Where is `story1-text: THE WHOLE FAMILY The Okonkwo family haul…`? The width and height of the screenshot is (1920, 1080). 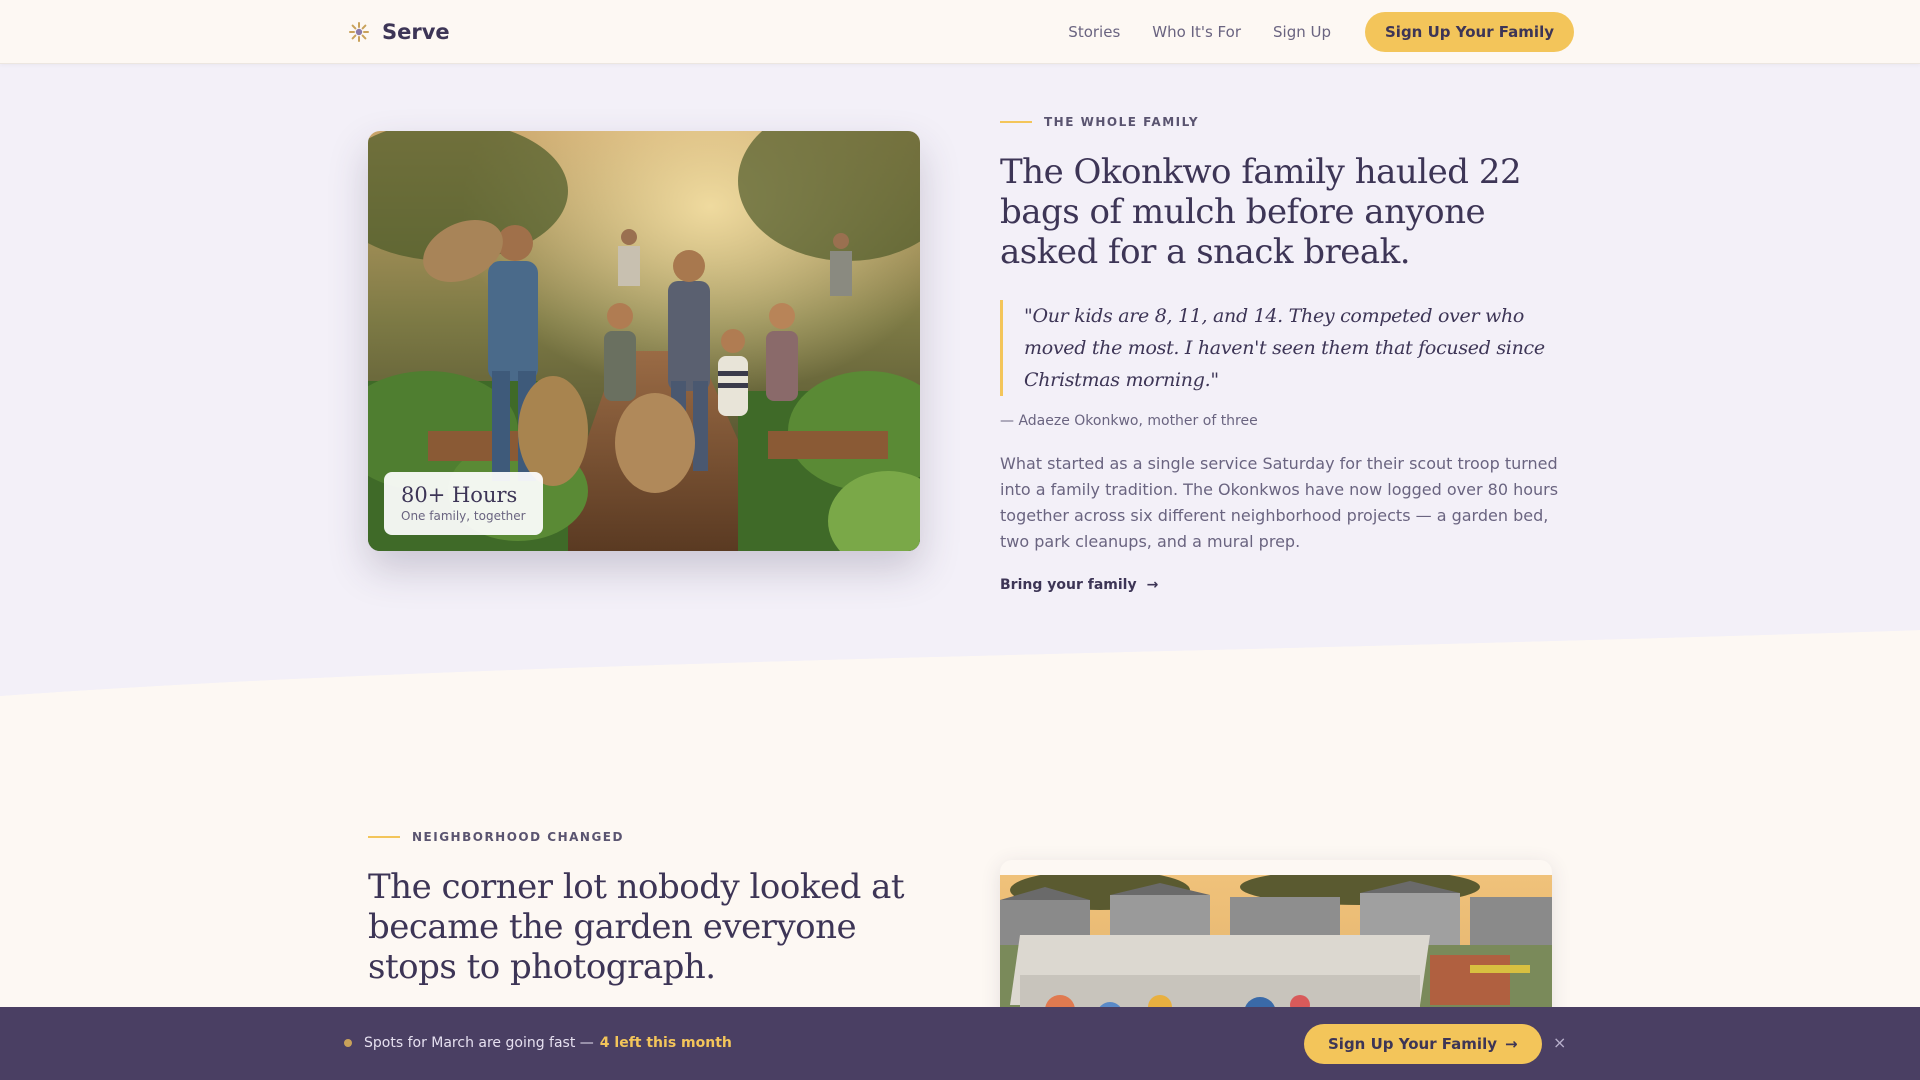
story1-text: THE WHOLE FAMILY The Okonkwo family haul… is located at coordinates (1280, 354).